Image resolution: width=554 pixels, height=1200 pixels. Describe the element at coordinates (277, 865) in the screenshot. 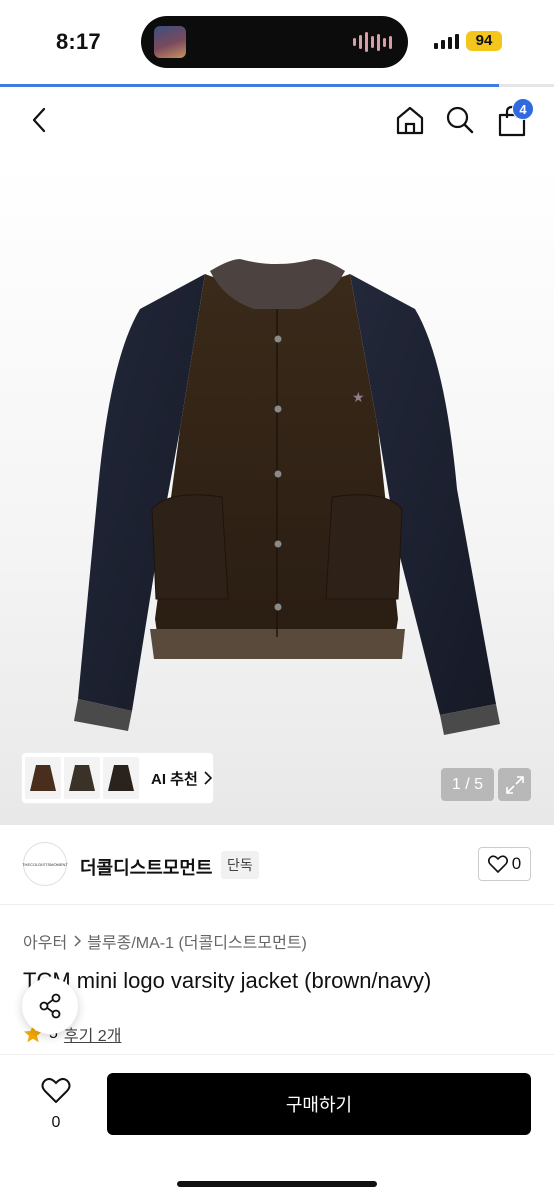

I see `brand-row: THECOLDISTSMOMENT 더콜디스트모먼트 단독 0` at that location.